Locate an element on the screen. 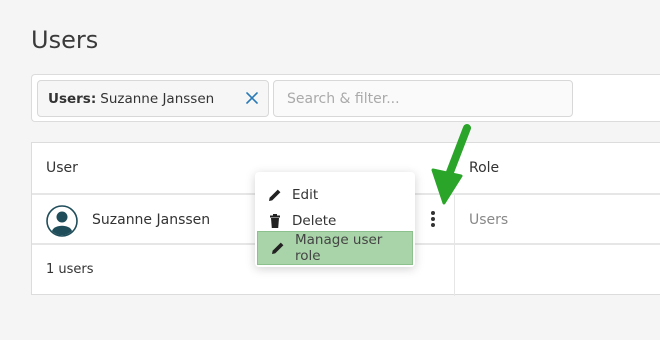  menu-item-label: Edit is located at coordinates (305, 195).